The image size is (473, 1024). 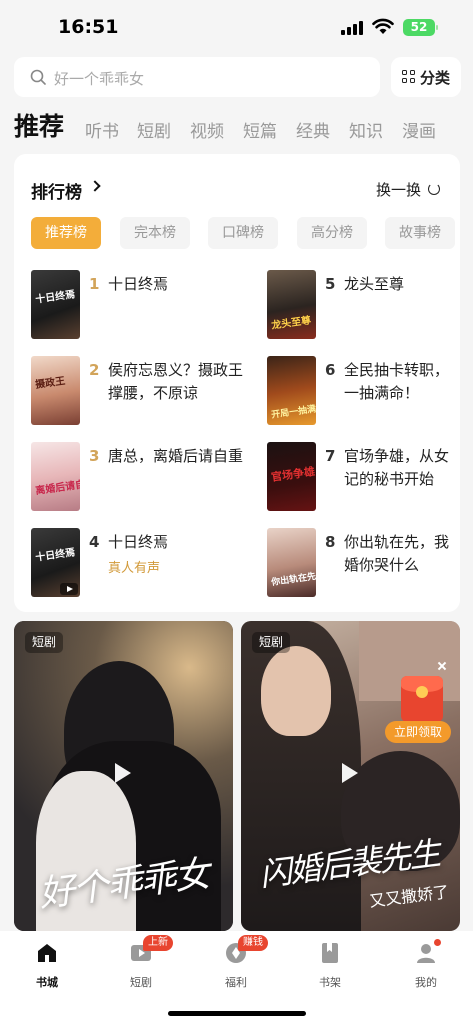 What do you see at coordinates (366, 129) in the screenshot?
I see `tab-knowledge: 知识` at bounding box center [366, 129].